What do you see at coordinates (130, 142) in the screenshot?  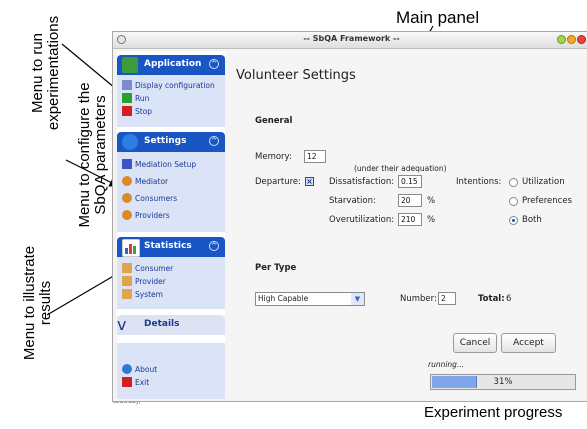 I see `settings-icon` at bounding box center [130, 142].